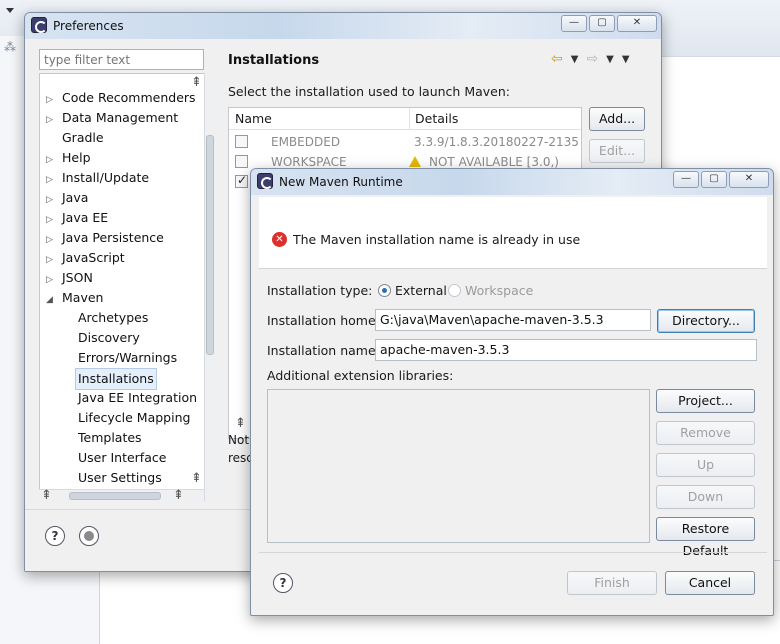 The image size is (780, 644). What do you see at coordinates (83, 137) in the screenshot?
I see `tree-item-label: Gradle` at bounding box center [83, 137].